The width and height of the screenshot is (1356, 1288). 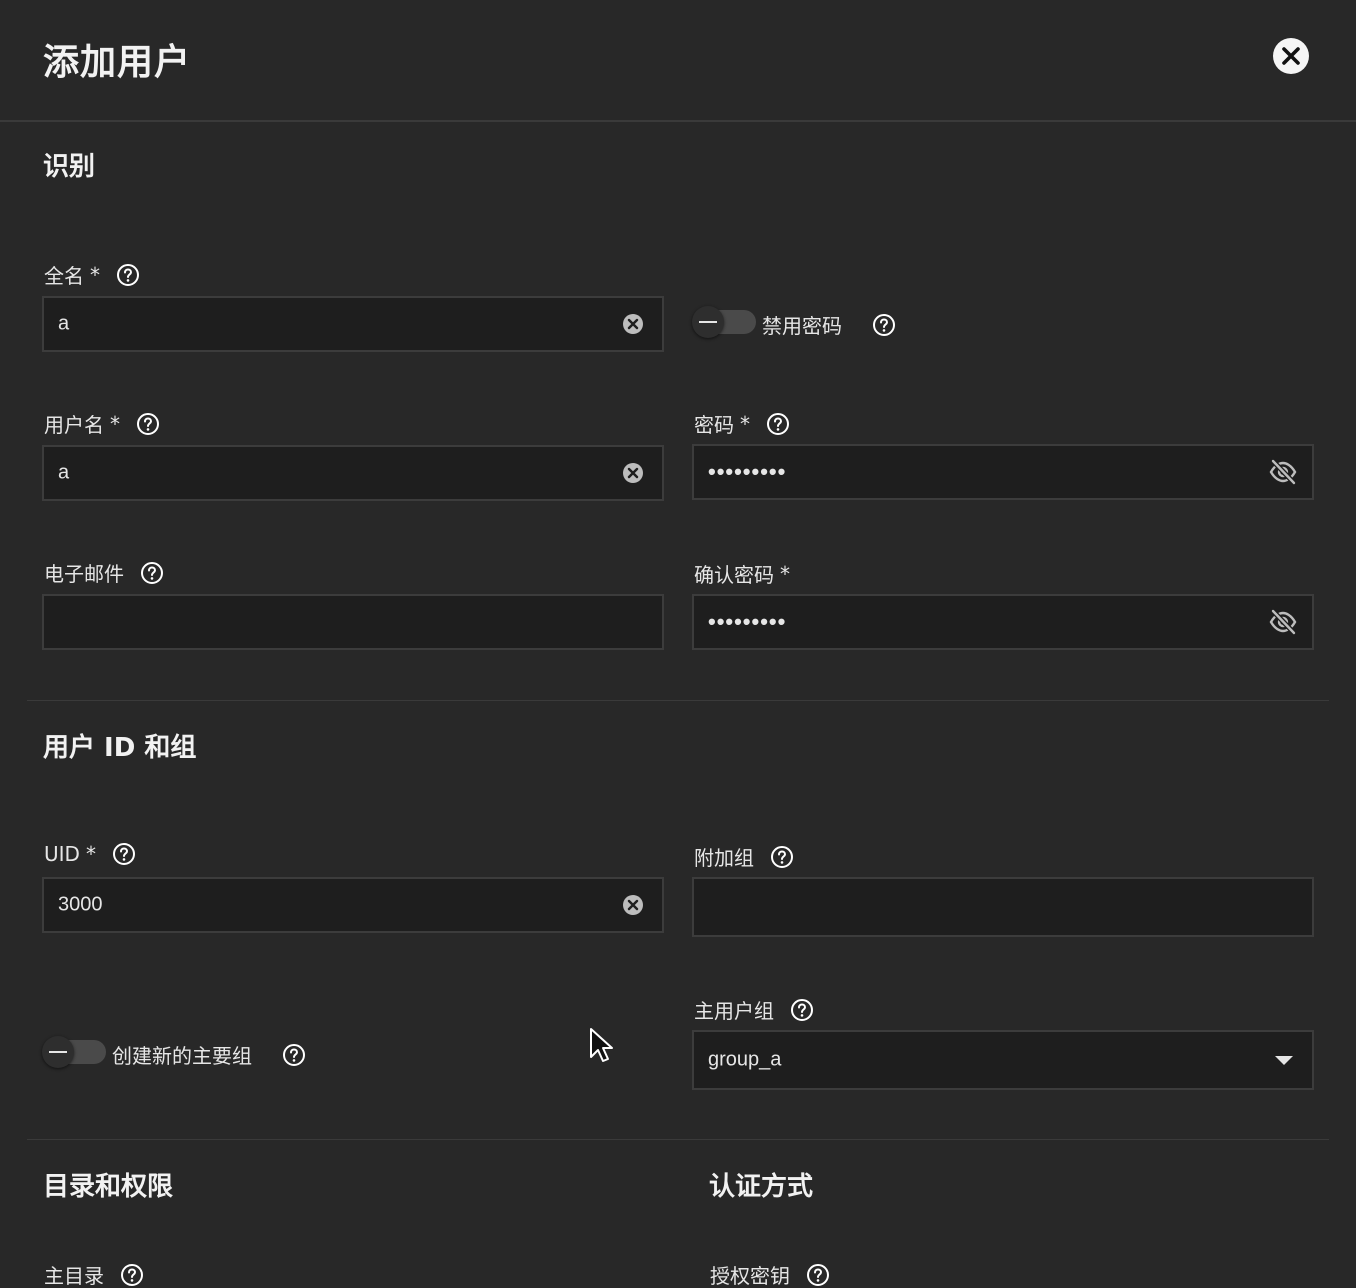 I want to click on create-primary-group-label: 创建新的主要组, so click(x=209, y=1054).